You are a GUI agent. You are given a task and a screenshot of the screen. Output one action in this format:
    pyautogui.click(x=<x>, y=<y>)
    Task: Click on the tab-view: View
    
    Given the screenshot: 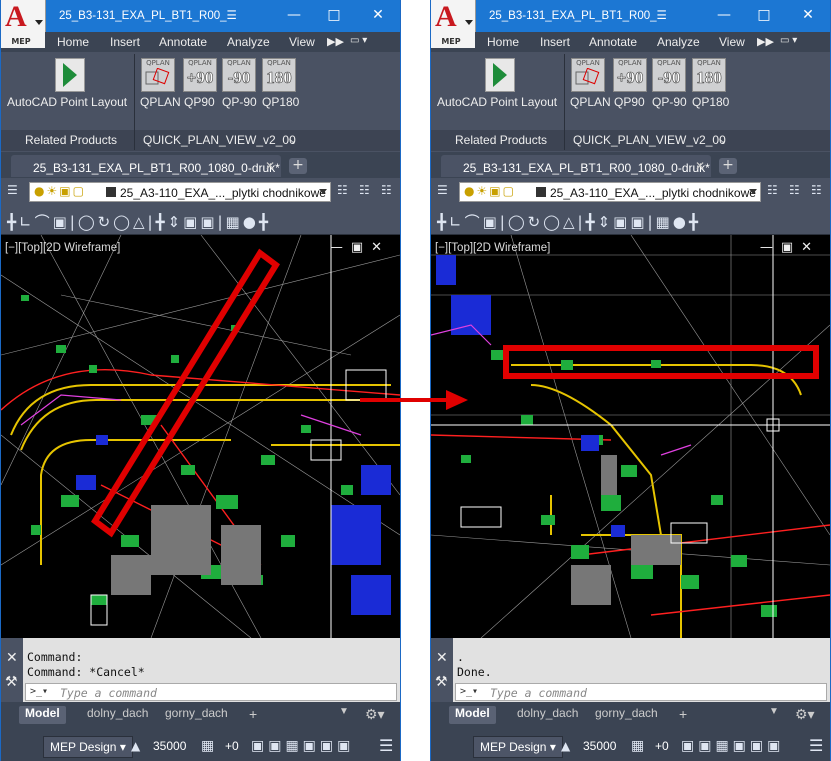 What is the action you would take?
    pyautogui.click(x=732, y=42)
    